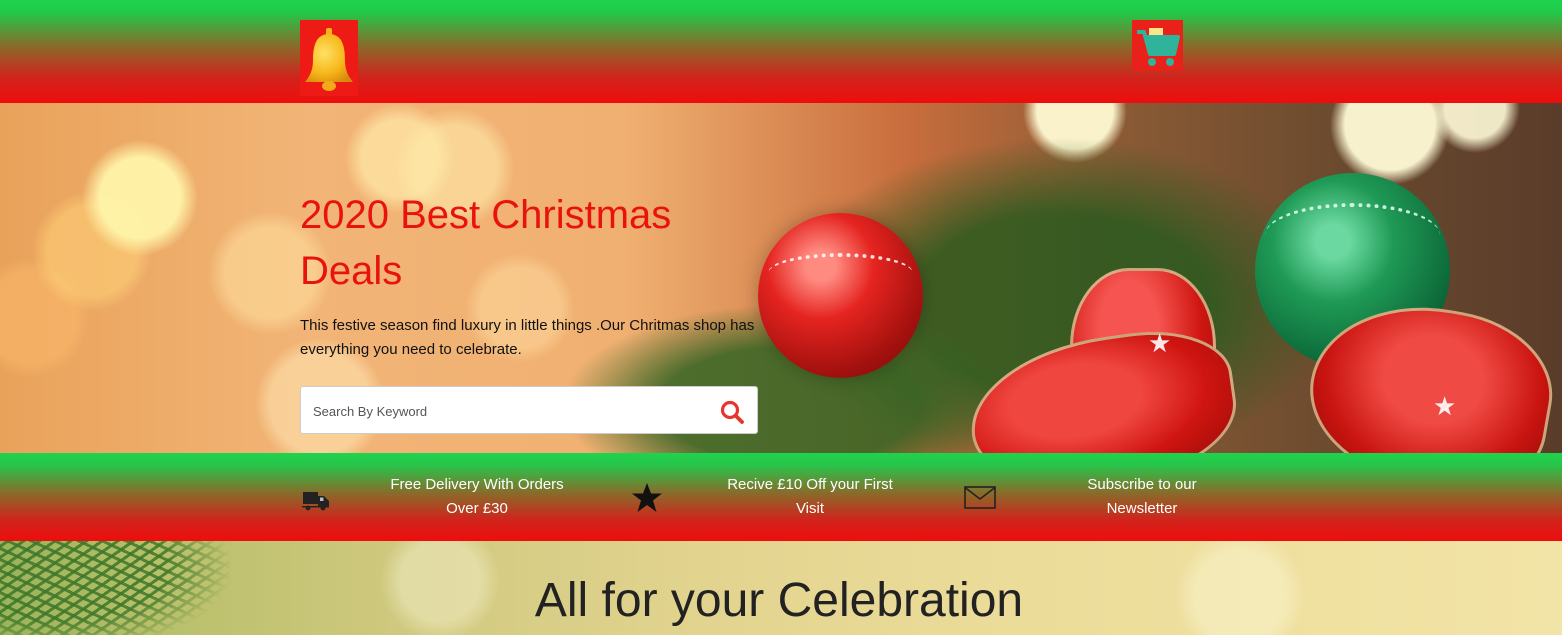  Describe the element at coordinates (503, 411) in the screenshot. I see `search-input` at that location.